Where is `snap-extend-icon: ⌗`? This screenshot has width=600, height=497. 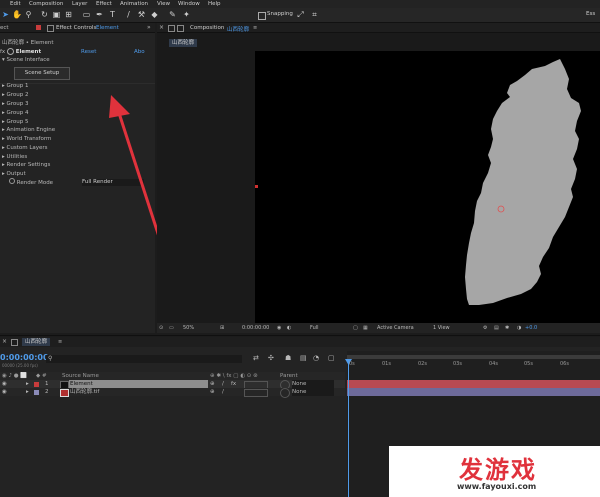
snap-extend-icon: ⌗ is located at coordinates (314, 14).